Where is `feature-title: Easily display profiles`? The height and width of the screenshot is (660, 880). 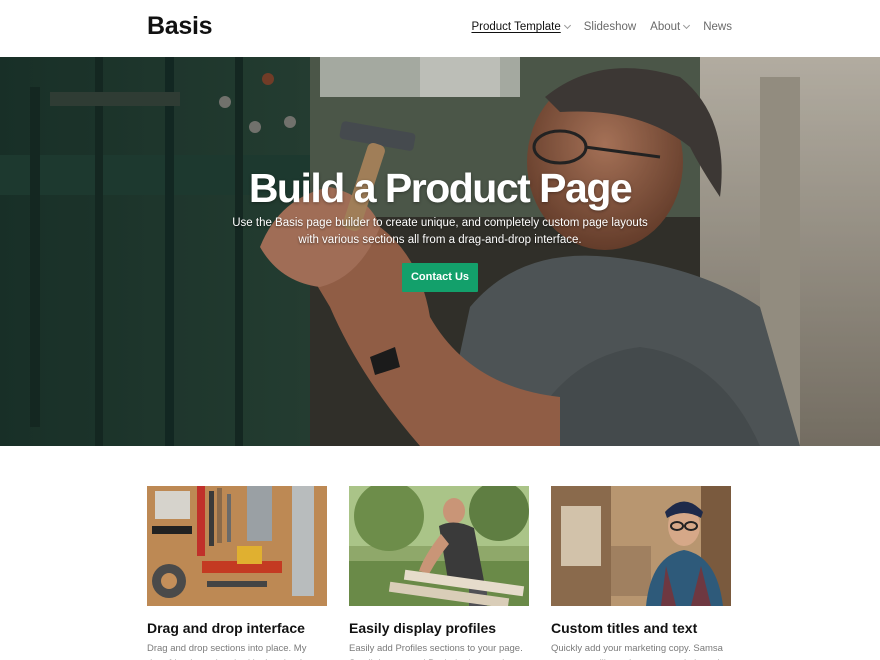
feature-title: Easily display profiles is located at coordinates (423, 628).